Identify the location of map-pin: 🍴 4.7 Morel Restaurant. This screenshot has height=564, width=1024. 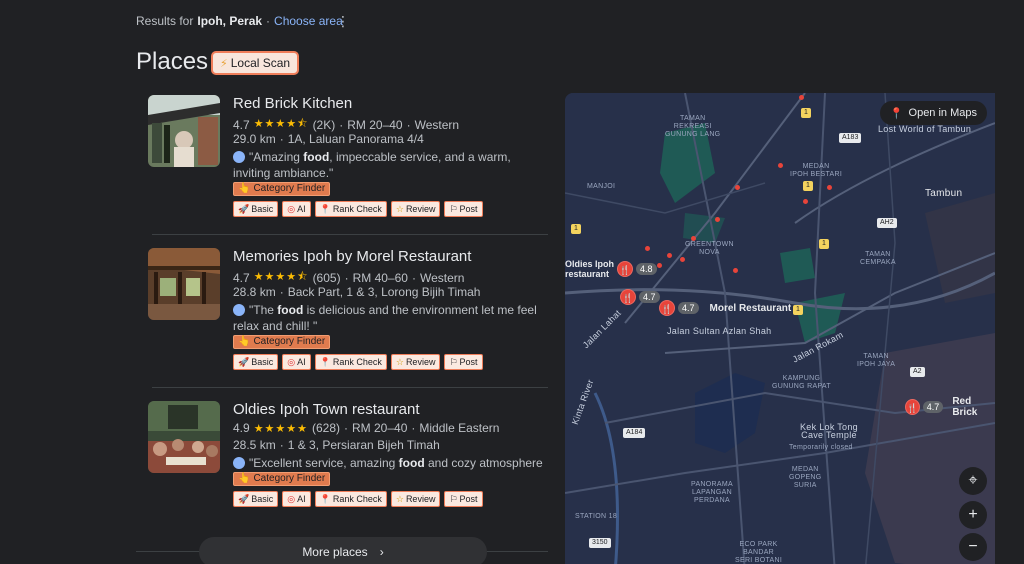
(725, 308).